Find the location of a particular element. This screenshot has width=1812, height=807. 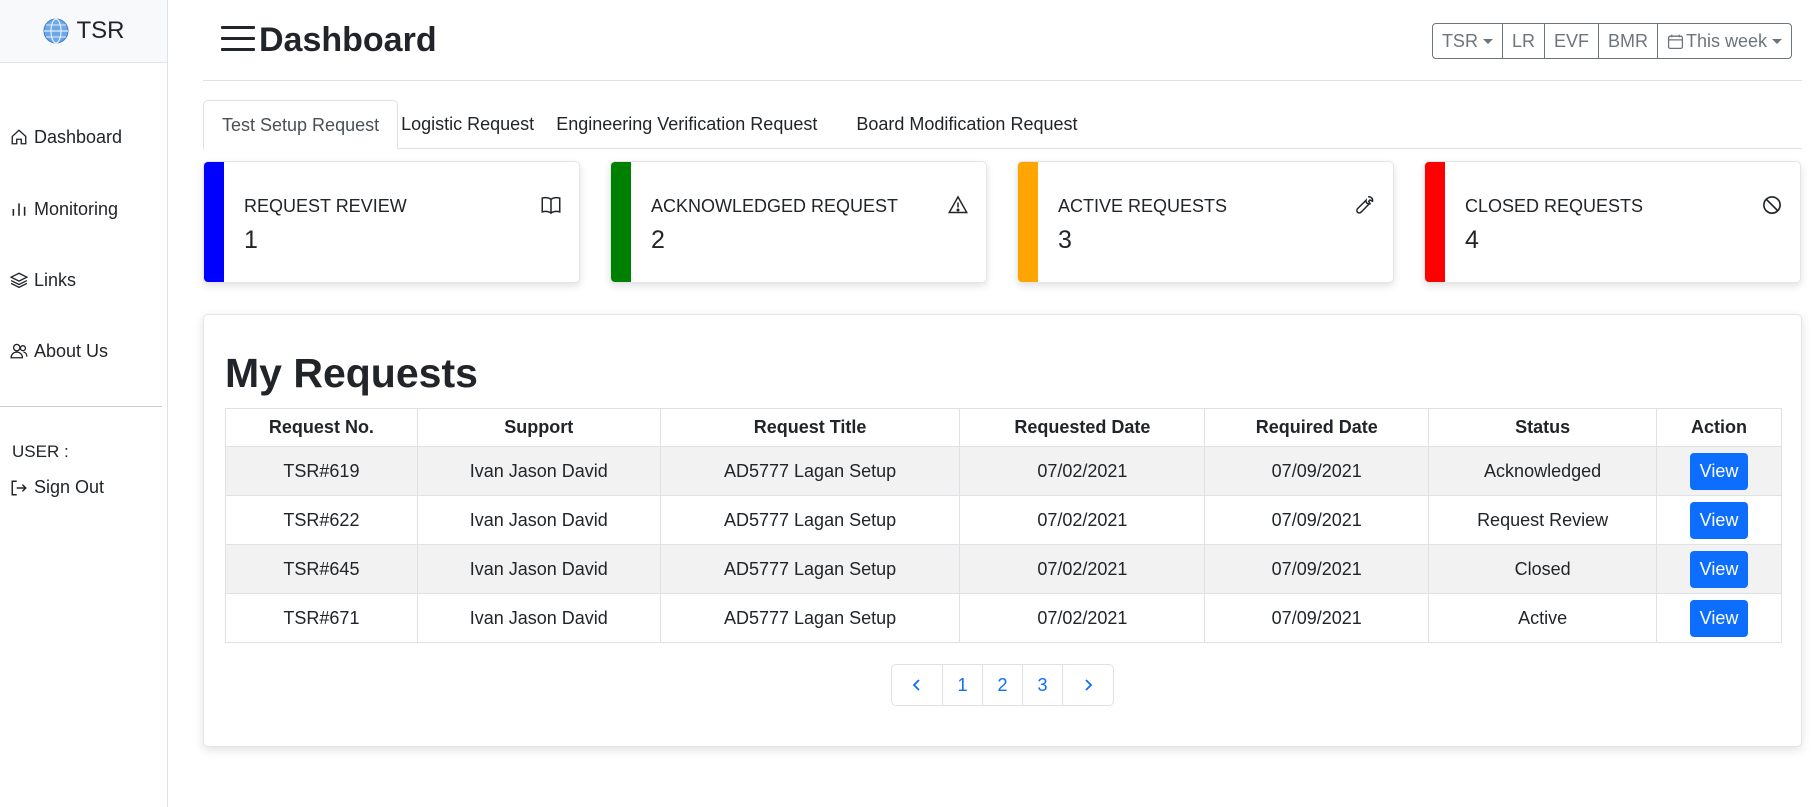

tab-board-modification-request: Board Modification Request is located at coordinates (966, 124).